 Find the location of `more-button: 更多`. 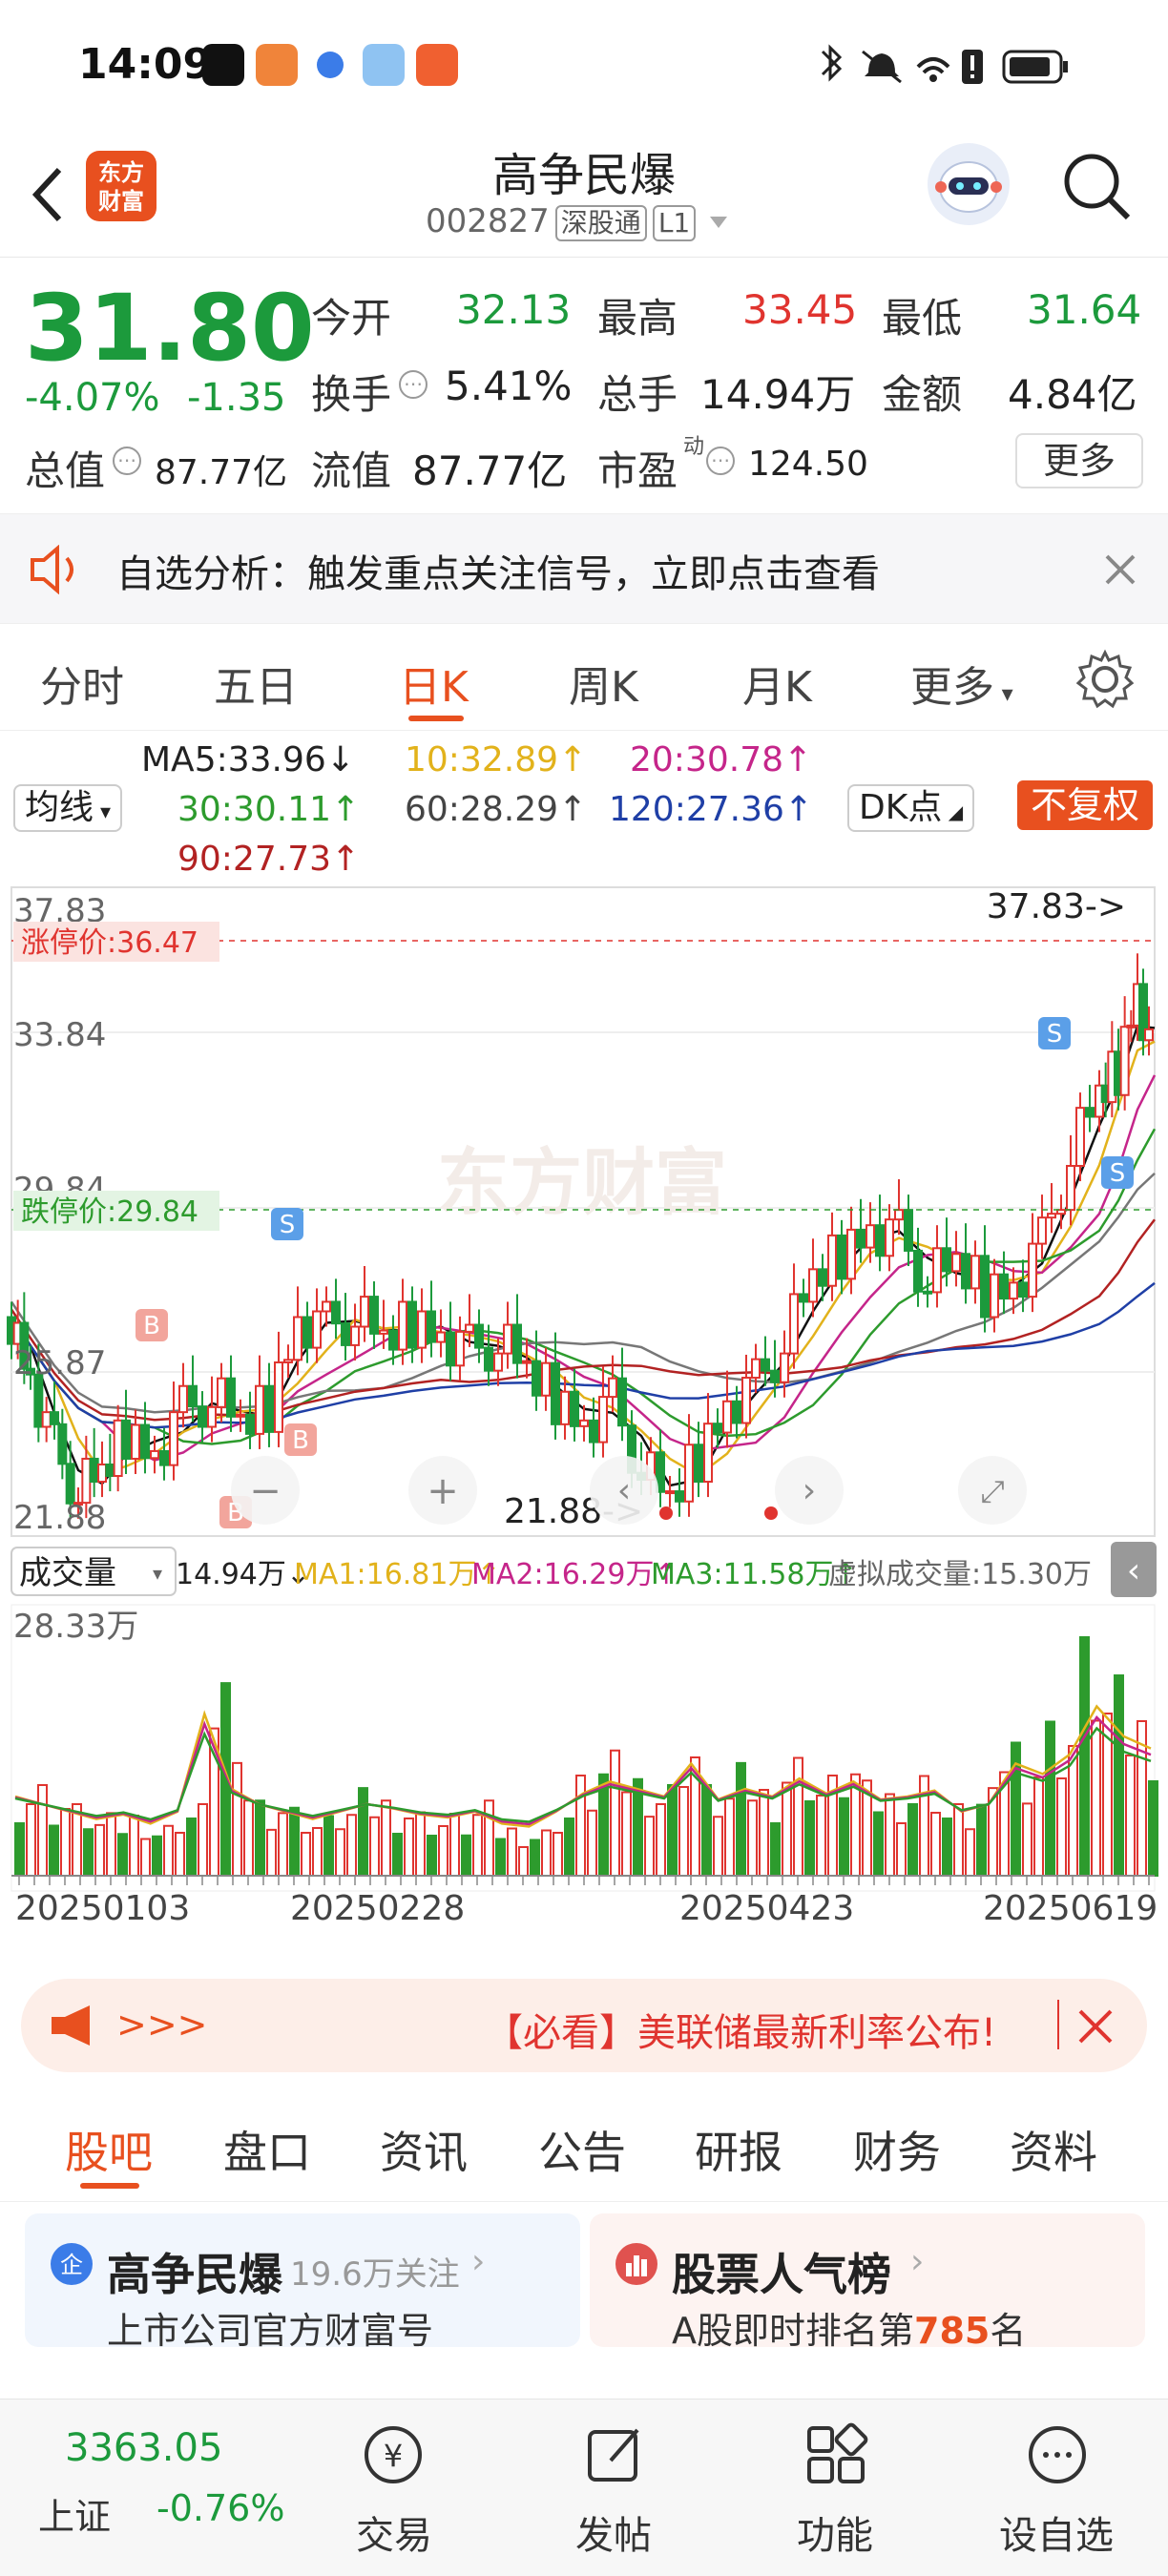

more-button: 更多 is located at coordinates (1079, 460).